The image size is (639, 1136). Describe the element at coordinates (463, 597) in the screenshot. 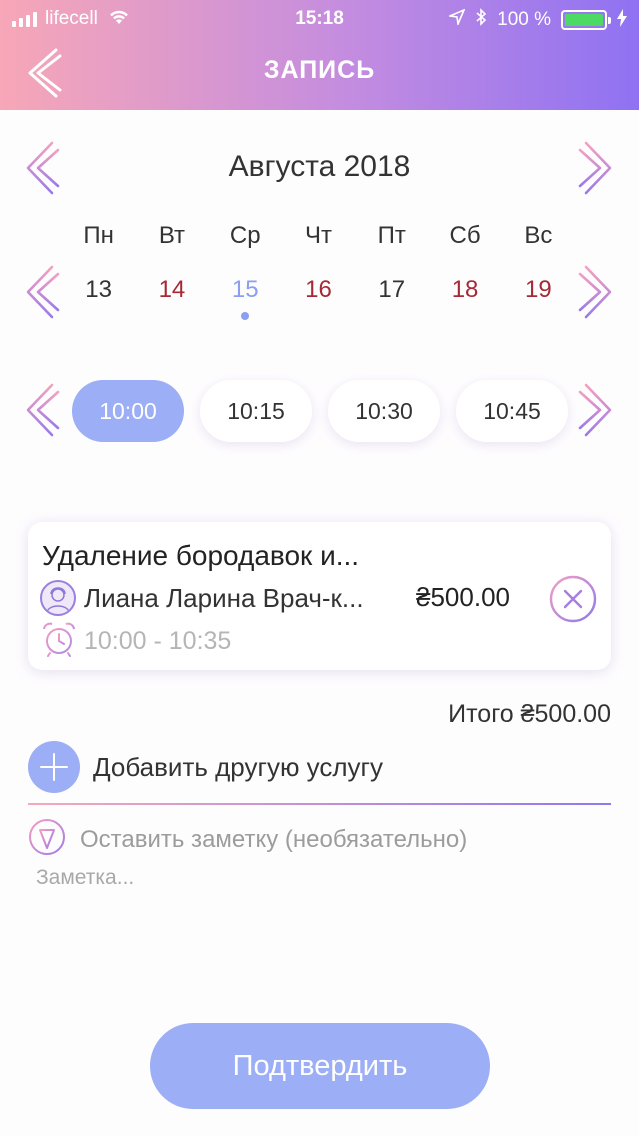

I see `service-price: ₴500.00` at that location.